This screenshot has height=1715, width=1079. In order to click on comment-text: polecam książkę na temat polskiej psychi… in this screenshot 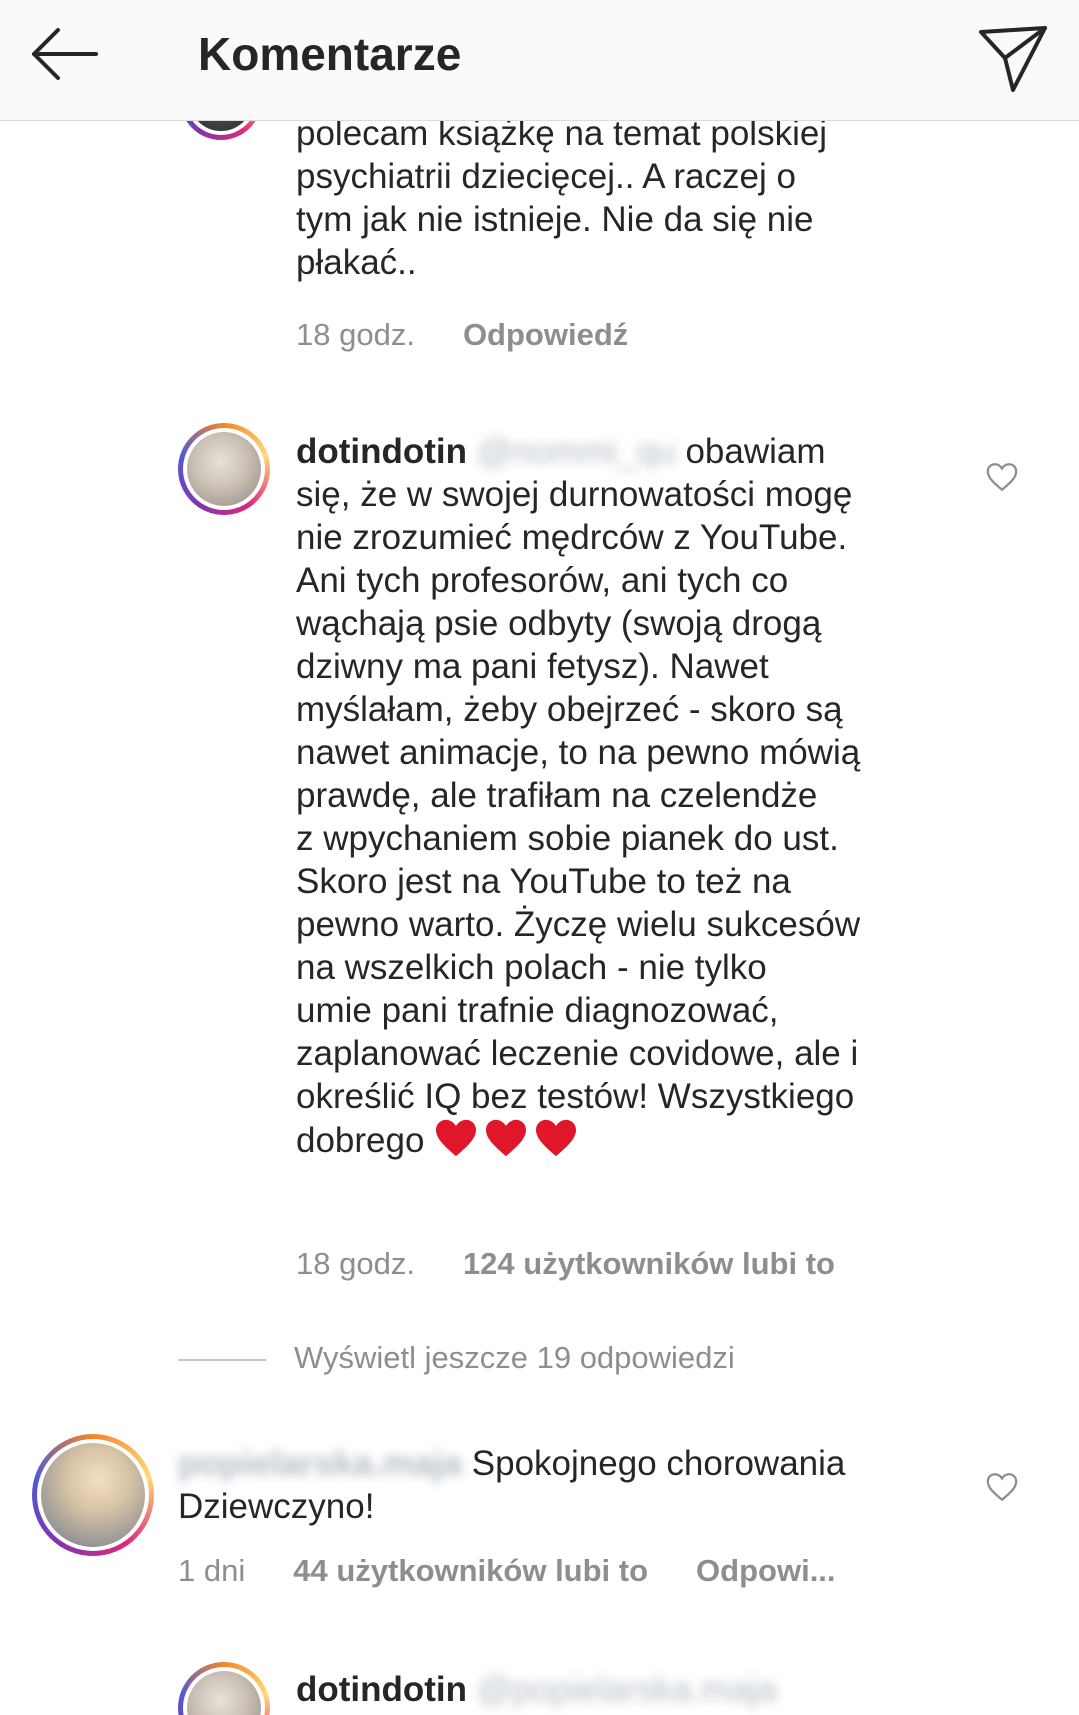, I will do `click(561, 198)`.